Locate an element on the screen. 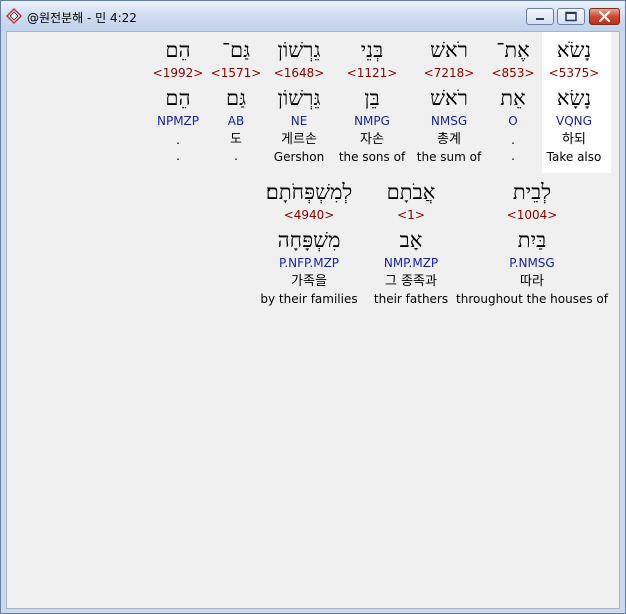 The image size is (626, 614). strong-number: <1992> is located at coordinates (178, 73).